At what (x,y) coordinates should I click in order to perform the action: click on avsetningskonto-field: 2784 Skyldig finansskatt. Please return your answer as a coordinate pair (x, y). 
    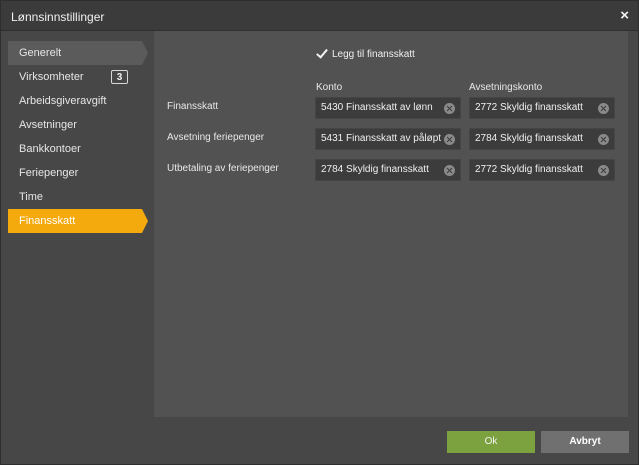
    Looking at the image, I should click on (542, 139).